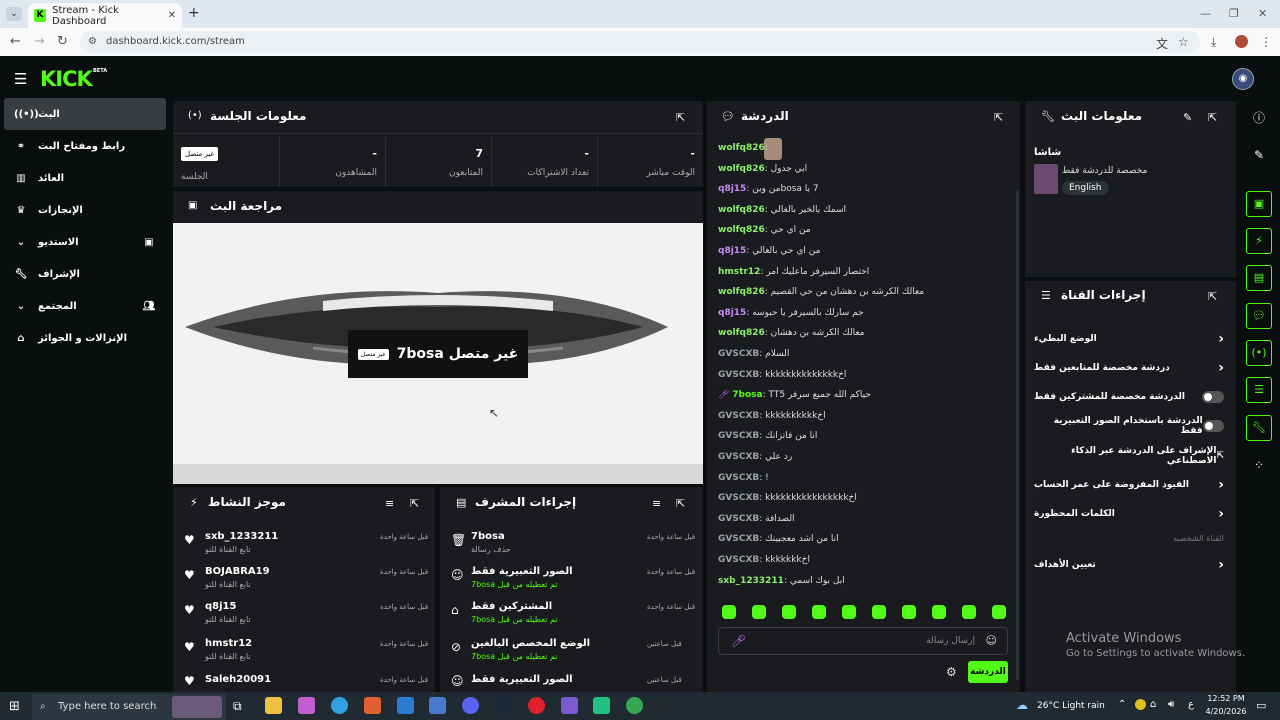 Image resolution: width=1280 pixels, height=720 pixels. Describe the element at coordinates (1261, 705) in the screenshot. I see `notifications-icon: ▭` at that location.